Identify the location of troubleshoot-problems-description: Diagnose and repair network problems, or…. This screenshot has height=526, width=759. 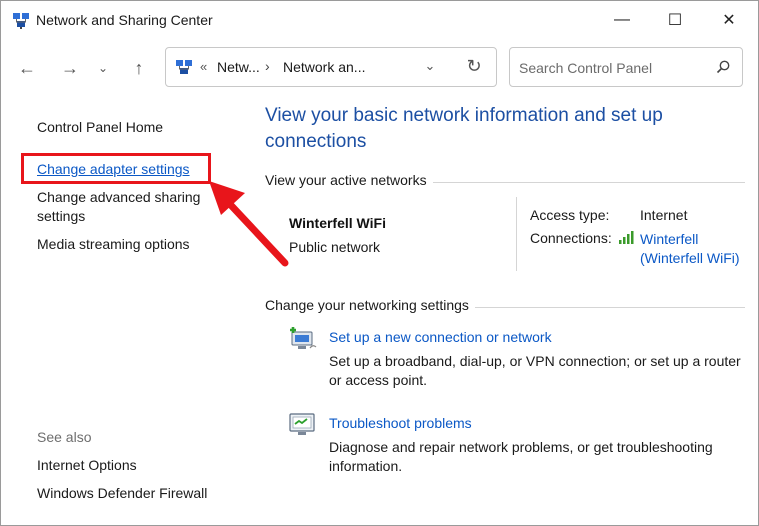
(521, 456).